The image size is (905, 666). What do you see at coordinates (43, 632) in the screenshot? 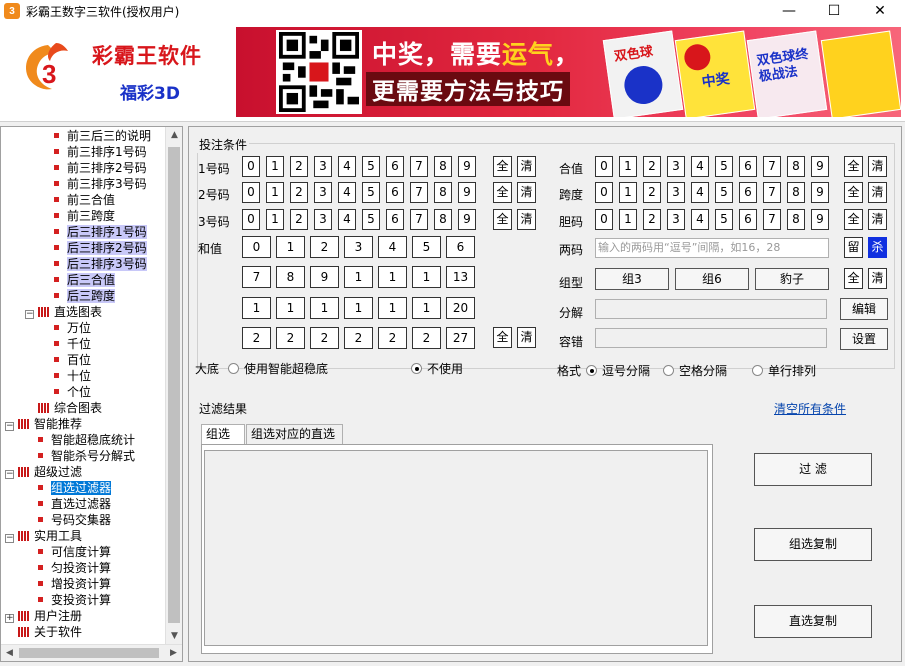
I see `tree-item: 关于软件` at bounding box center [43, 632].